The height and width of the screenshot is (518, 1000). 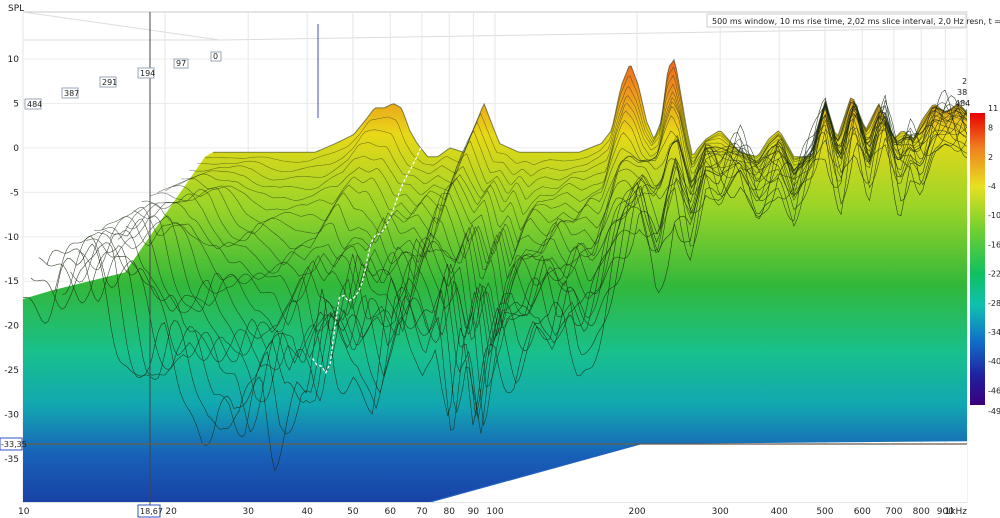 What do you see at coordinates (171, 512) in the screenshot?
I see `x-tick-label: 20` at bounding box center [171, 512].